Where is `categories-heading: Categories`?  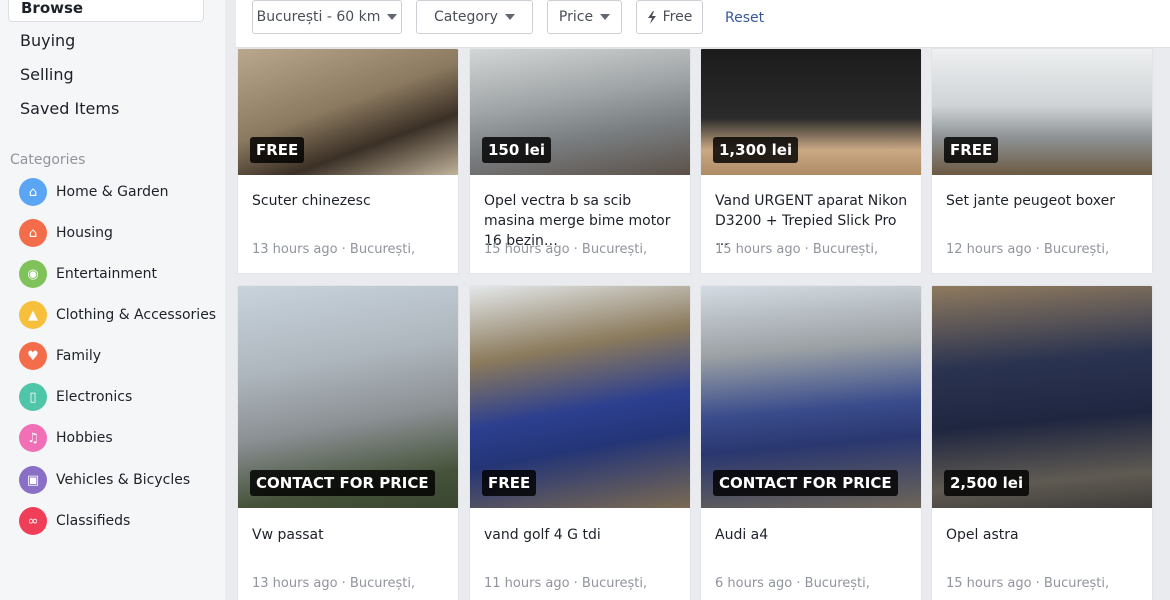
categories-heading: Categories is located at coordinates (48, 160).